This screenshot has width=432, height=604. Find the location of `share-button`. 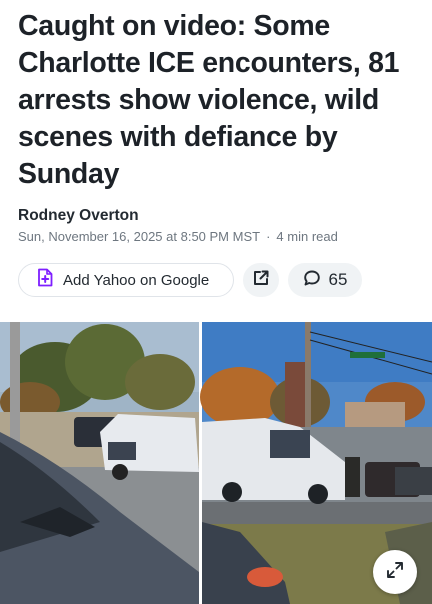

share-button is located at coordinates (261, 280).